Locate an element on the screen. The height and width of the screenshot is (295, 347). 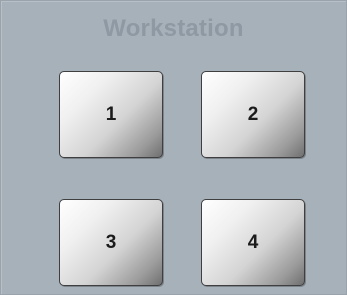
workstation-key-4: 4 is located at coordinates (253, 242).